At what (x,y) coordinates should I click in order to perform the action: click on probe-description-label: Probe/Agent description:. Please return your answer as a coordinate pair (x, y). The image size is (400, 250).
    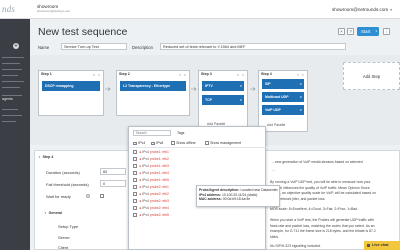
    Looking at the image, I should click on (219, 190).